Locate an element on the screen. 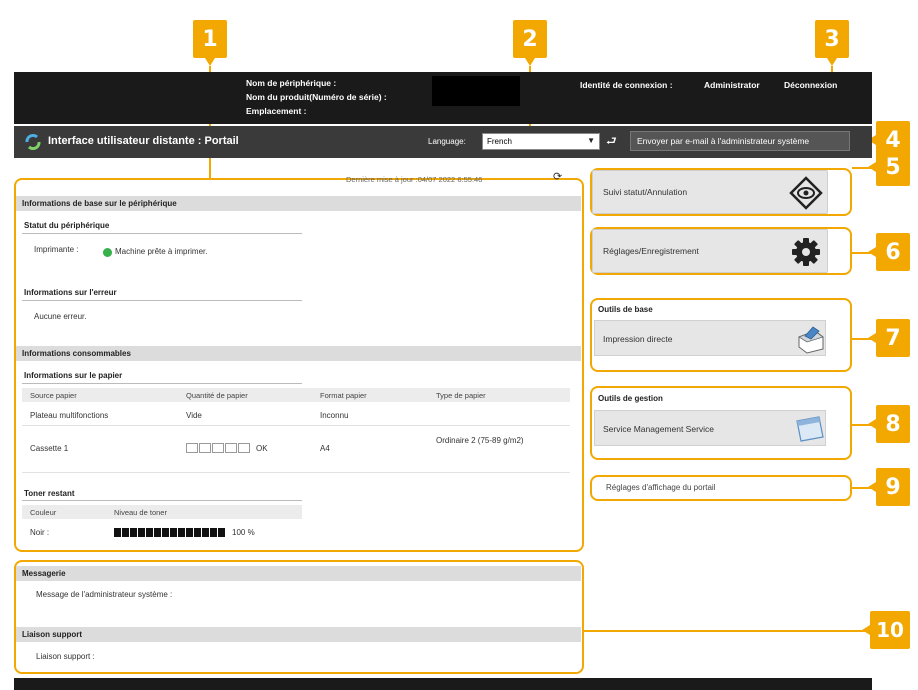 Image resolution: width=918 pixels, height=690 pixels. paper-info-title: Informations sur le papier is located at coordinates (73, 375).